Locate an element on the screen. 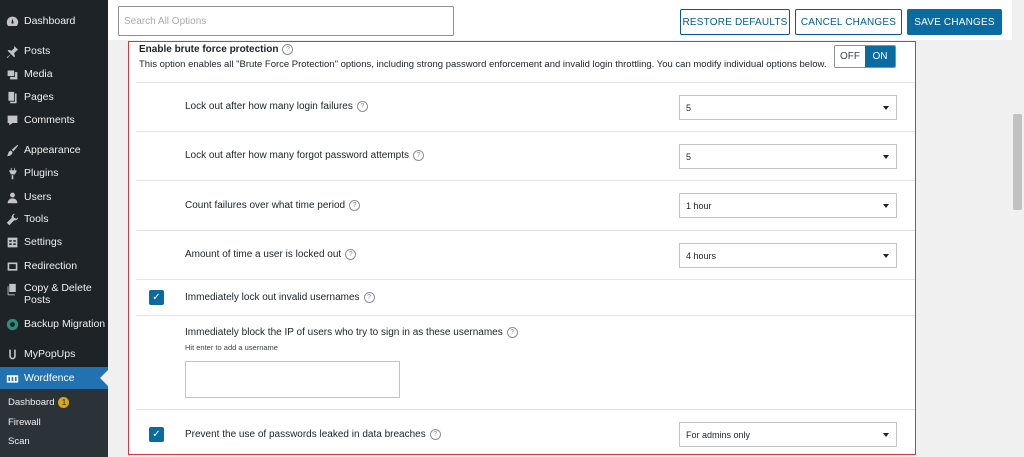 This screenshot has height=457, width=1024. sidebar-item-label: Posts is located at coordinates (37, 51).